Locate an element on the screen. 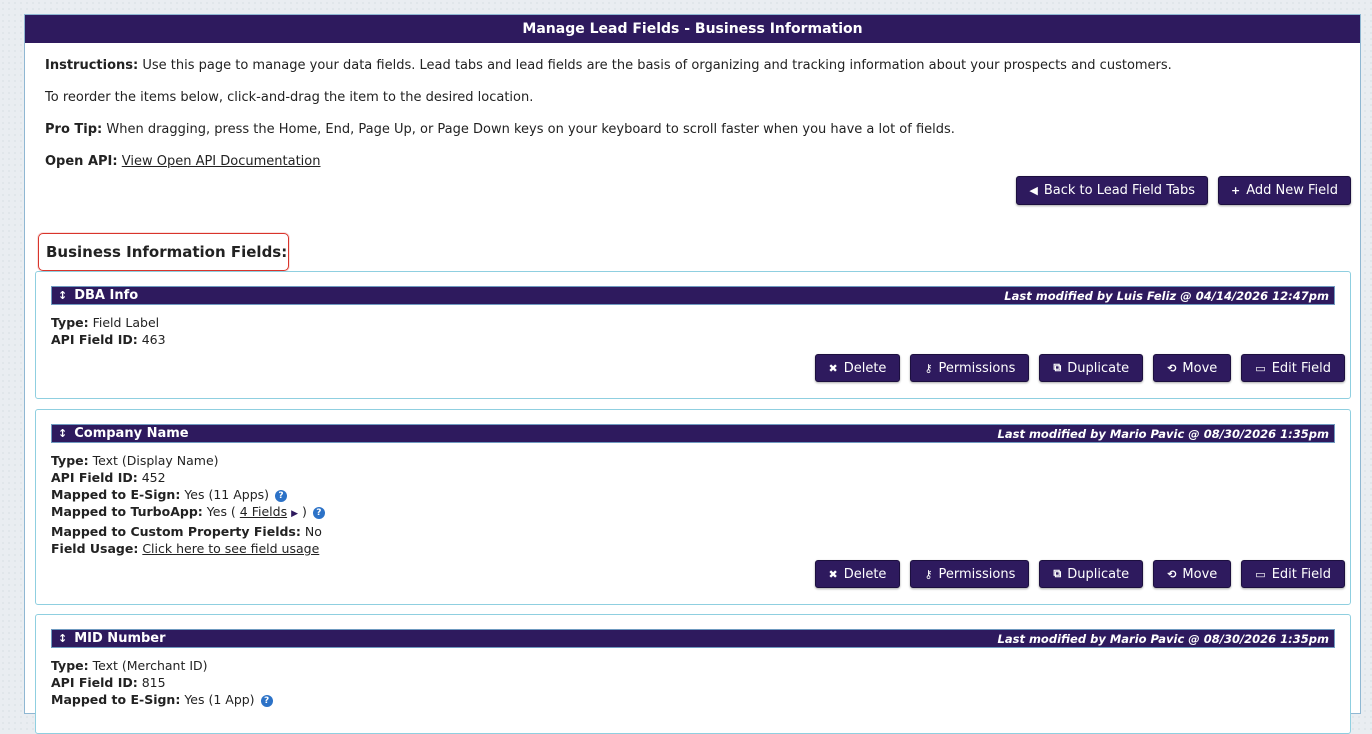 The width and height of the screenshot is (1372, 734). section-title: Business Information Fields: is located at coordinates (163, 252).